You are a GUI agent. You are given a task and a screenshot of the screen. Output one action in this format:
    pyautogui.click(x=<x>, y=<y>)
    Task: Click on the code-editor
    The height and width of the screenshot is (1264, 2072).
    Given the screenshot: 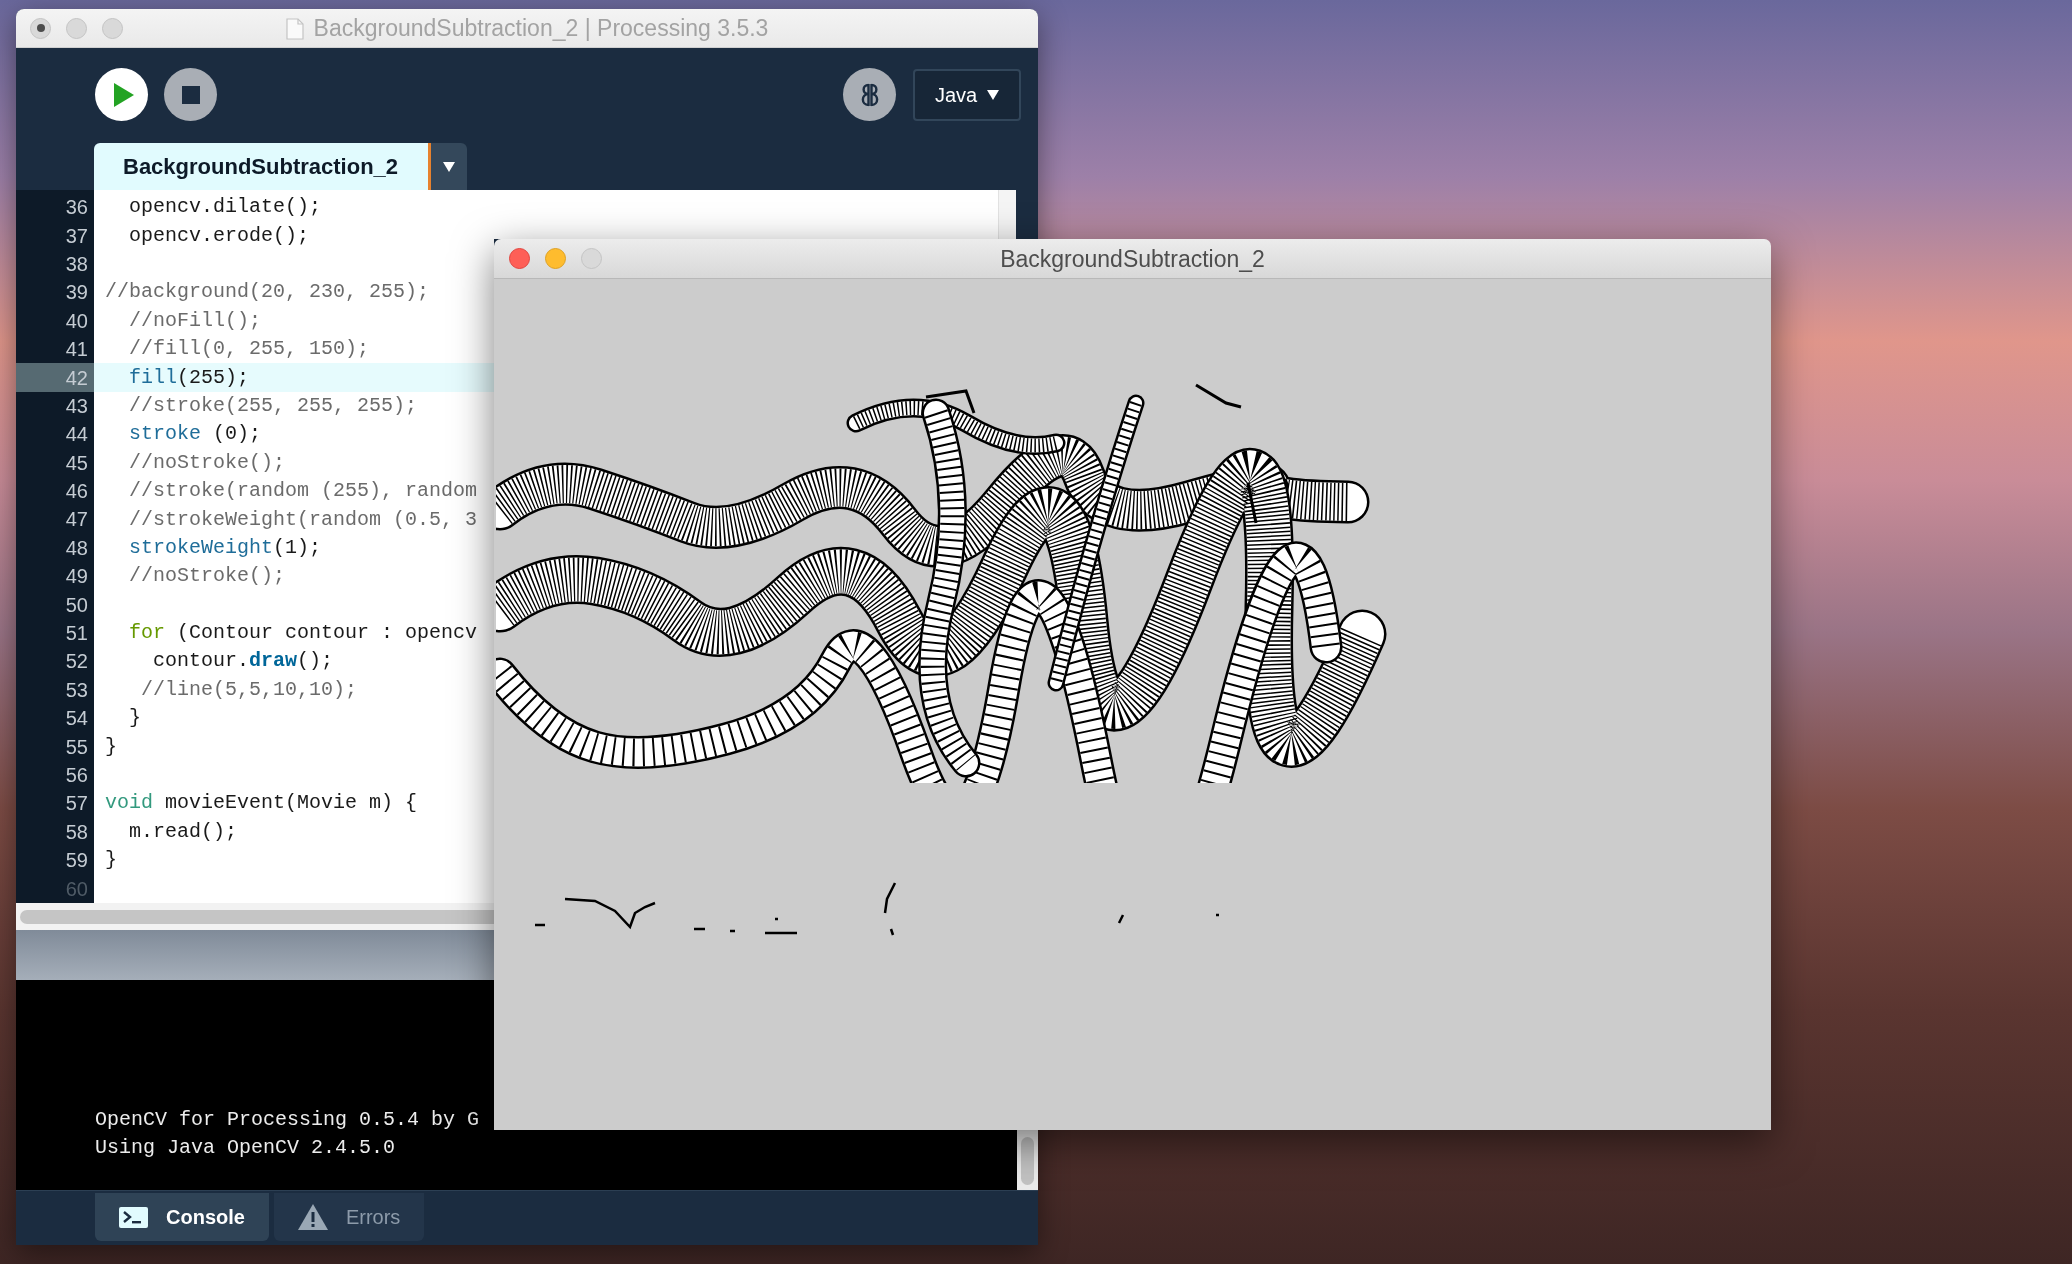 What is the action you would take?
    pyautogui.click(x=294, y=546)
    